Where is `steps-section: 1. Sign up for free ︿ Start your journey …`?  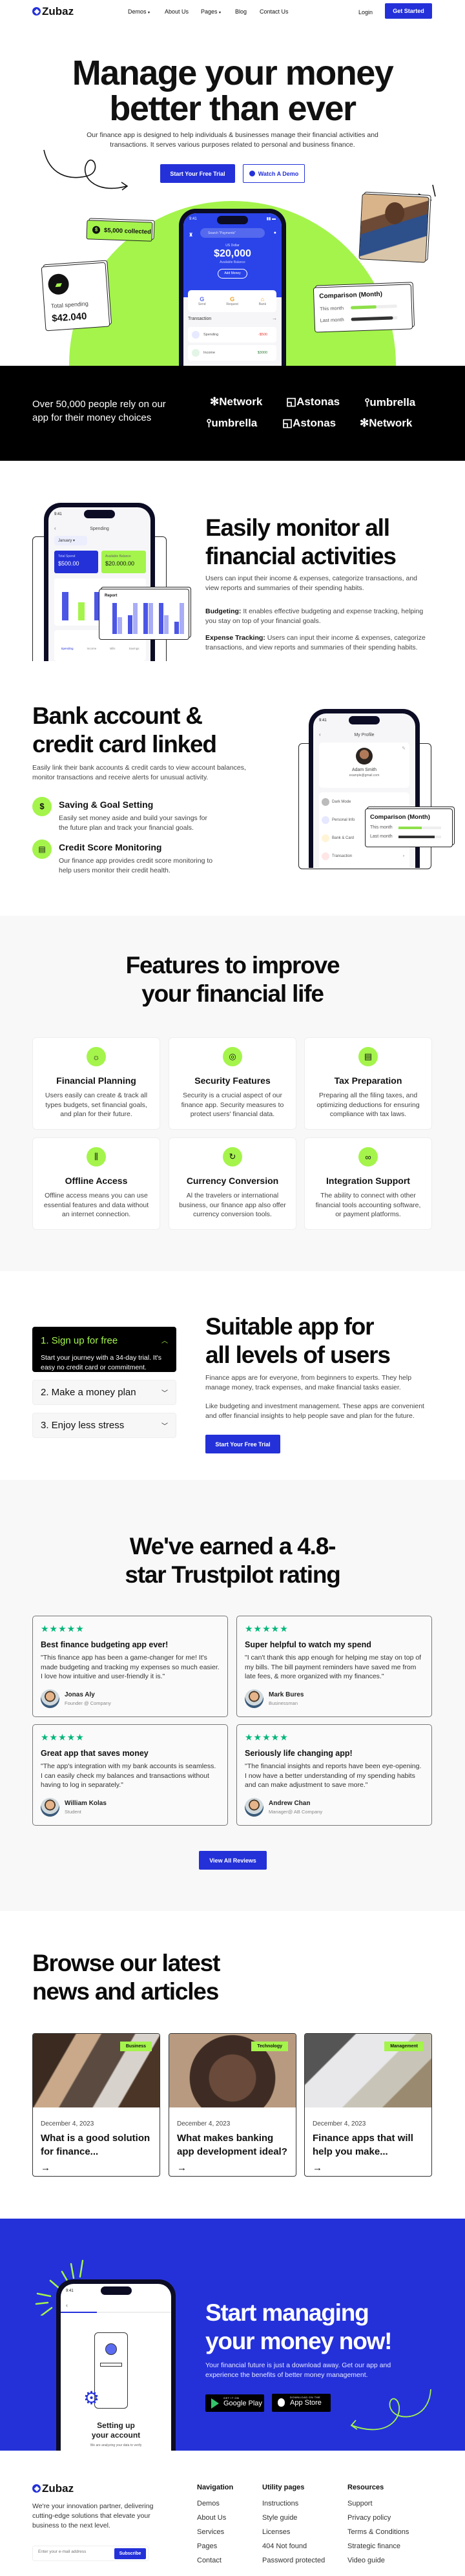 steps-section: 1. Sign up for free ︿ Start your journey … is located at coordinates (232, 1375).